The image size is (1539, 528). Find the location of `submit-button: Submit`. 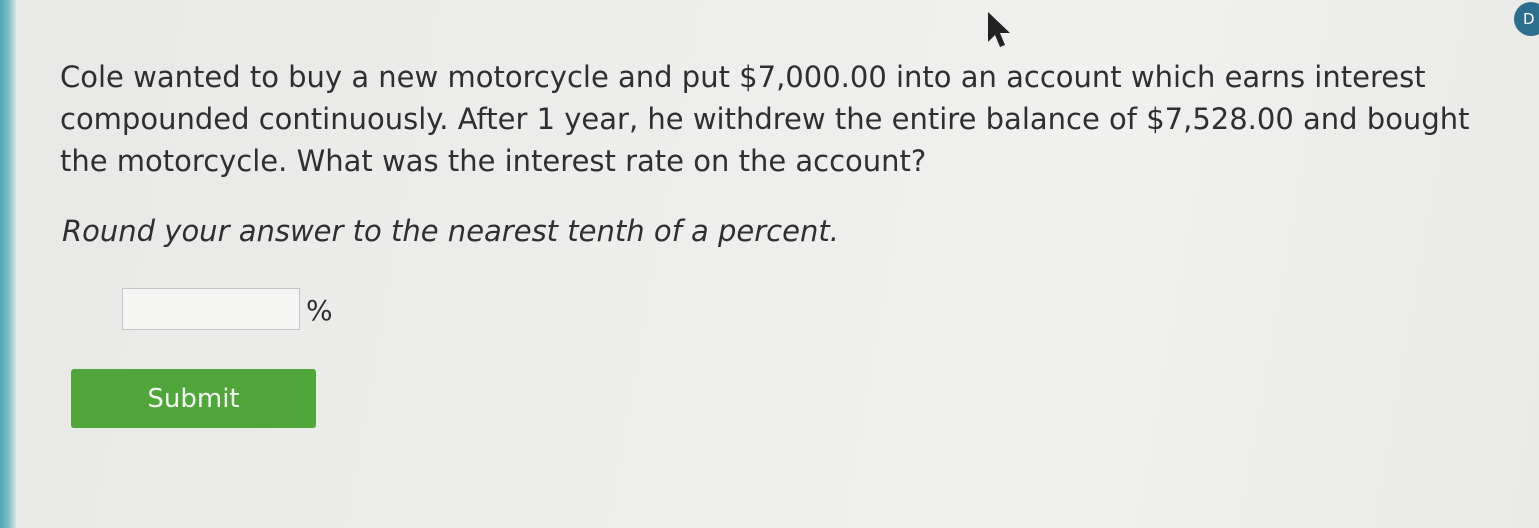

submit-button: Submit is located at coordinates (193, 398).